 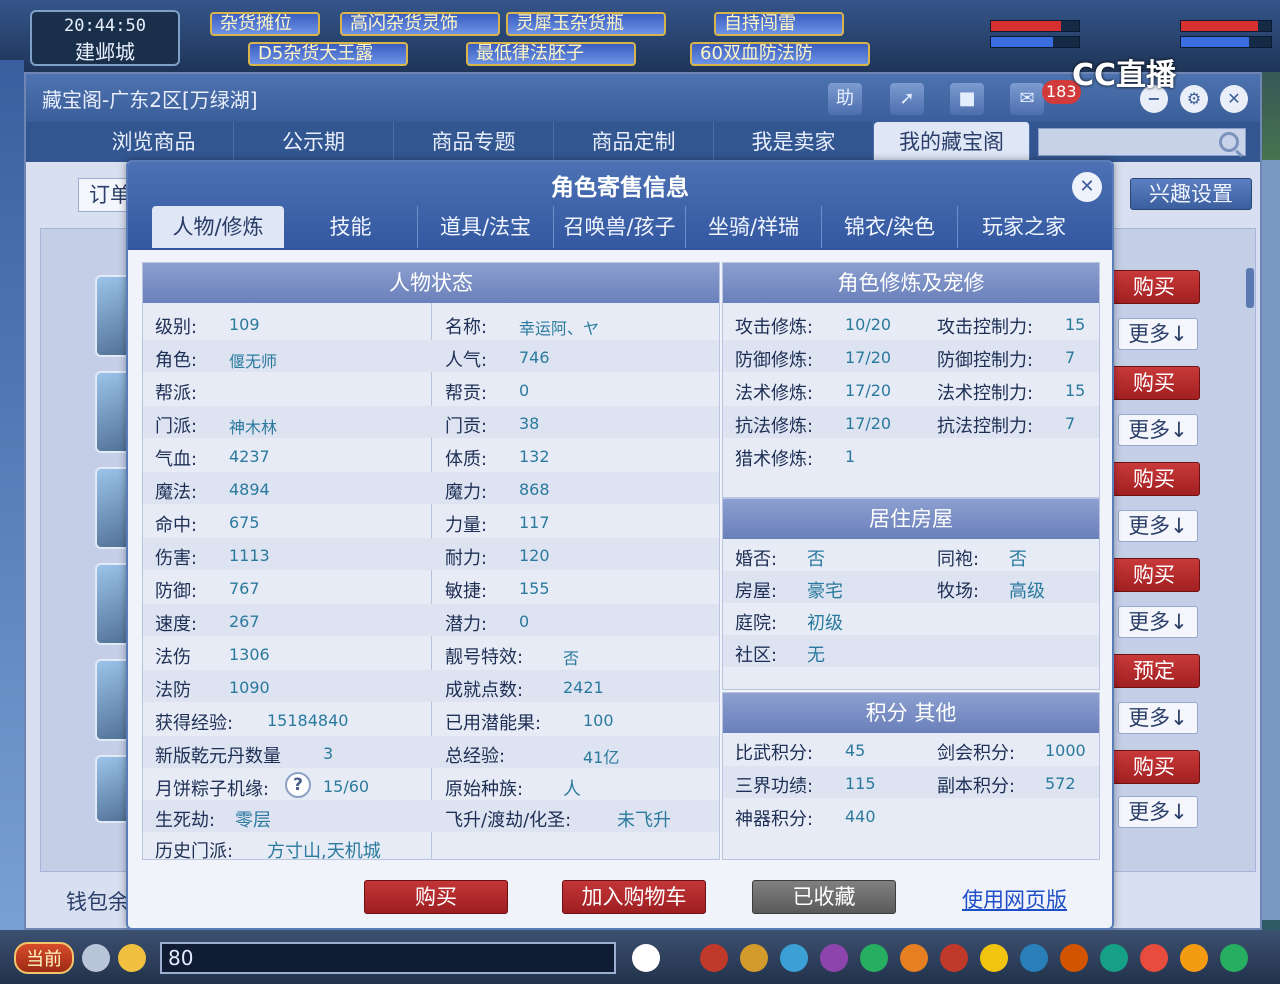 What do you see at coordinates (634, 897) in the screenshot?
I see `add-to-cart-button: 加入购物车` at bounding box center [634, 897].